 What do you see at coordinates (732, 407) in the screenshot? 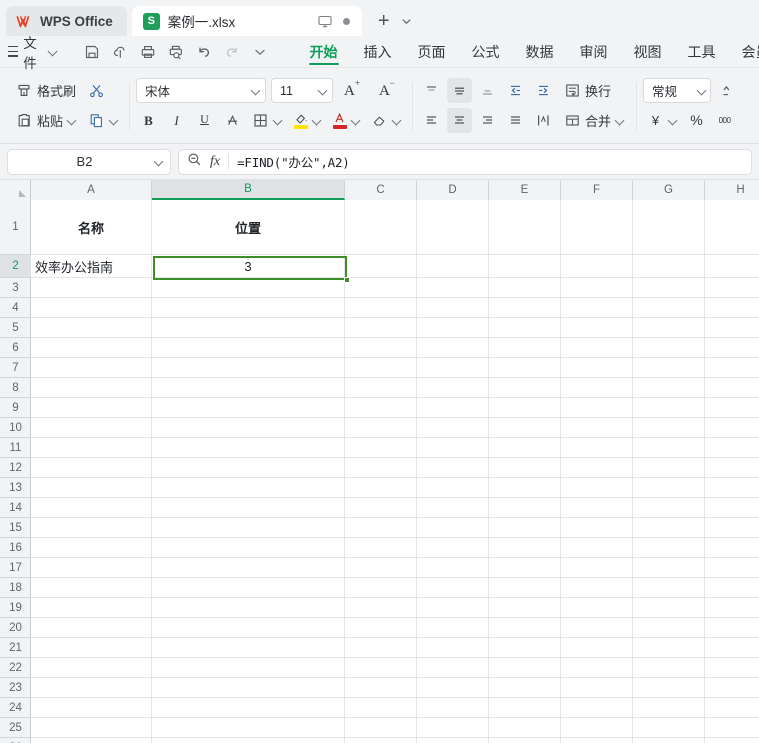
I see `cell-H9` at bounding box center [732, 407].